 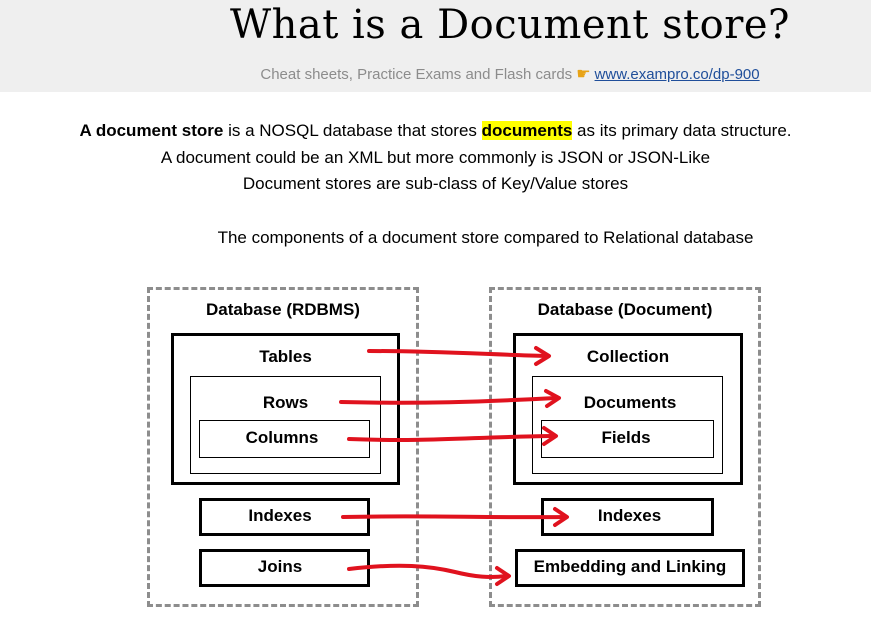 I want to click on arrow-indexes-to-indexes, so click(x=453, y=517).